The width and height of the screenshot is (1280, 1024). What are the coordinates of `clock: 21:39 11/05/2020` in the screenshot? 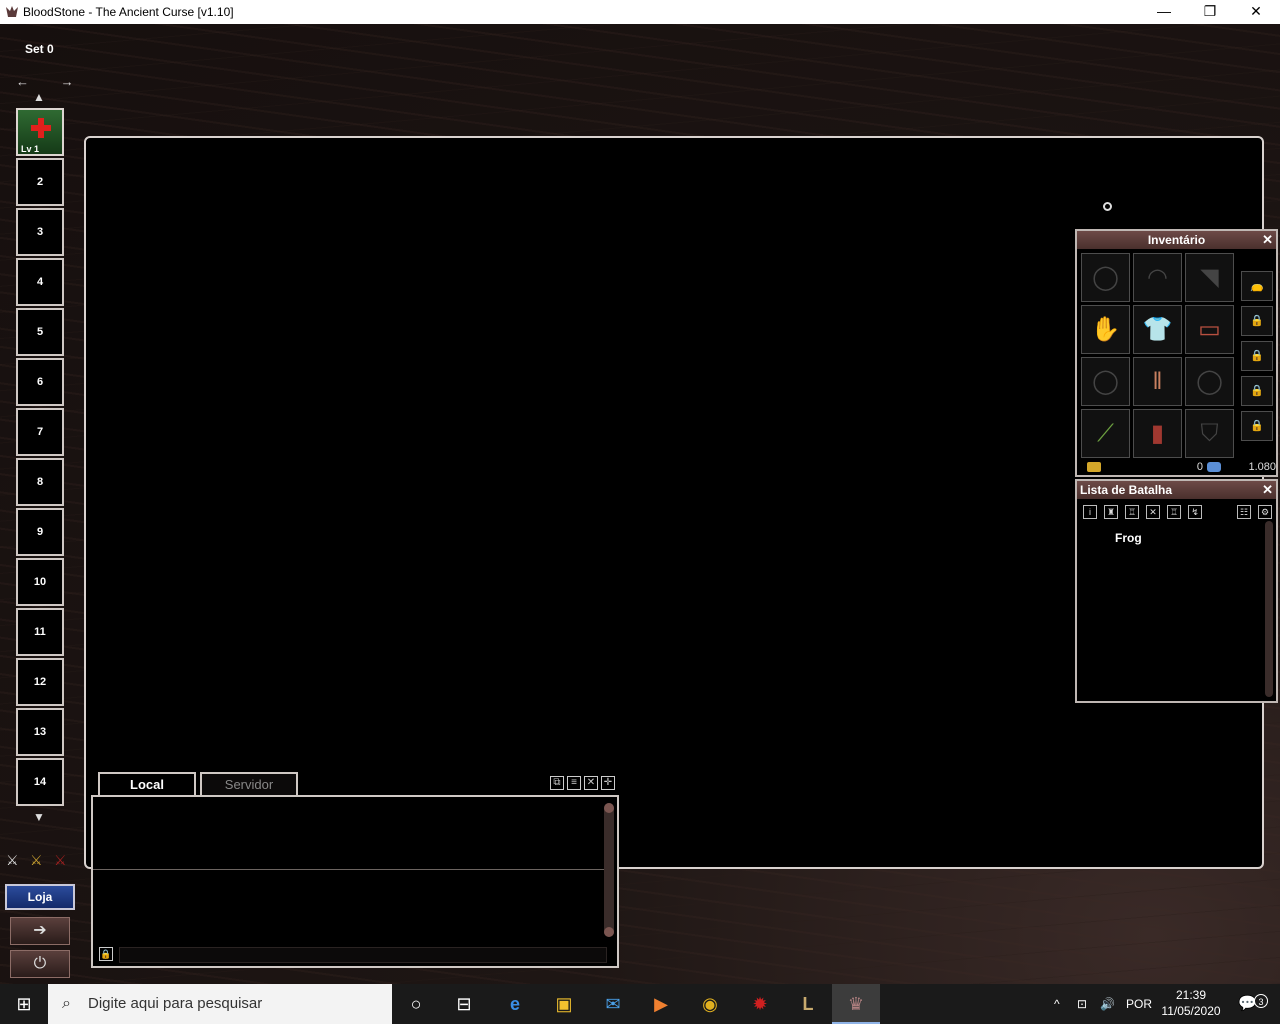 It's located at (1191, 1003).